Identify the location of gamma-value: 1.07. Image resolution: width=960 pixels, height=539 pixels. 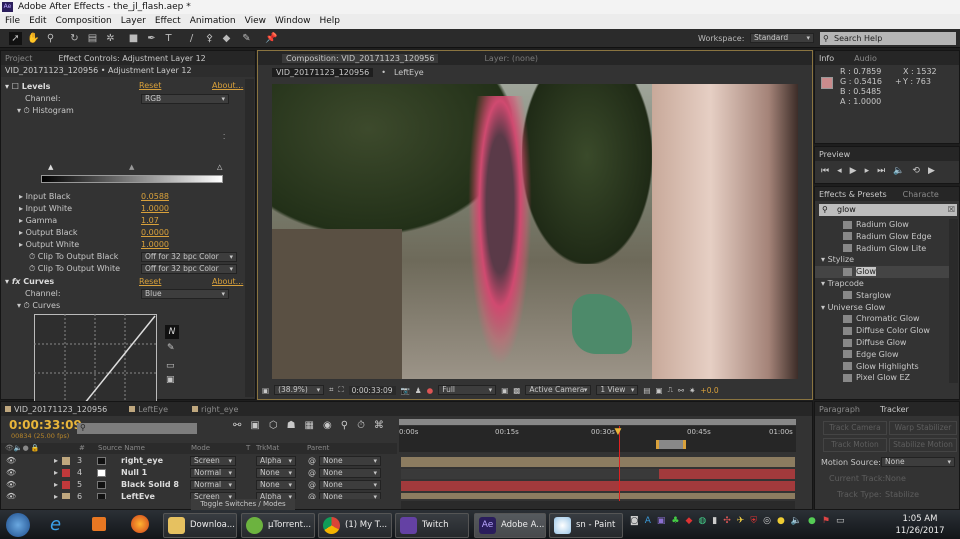
(150, 221).